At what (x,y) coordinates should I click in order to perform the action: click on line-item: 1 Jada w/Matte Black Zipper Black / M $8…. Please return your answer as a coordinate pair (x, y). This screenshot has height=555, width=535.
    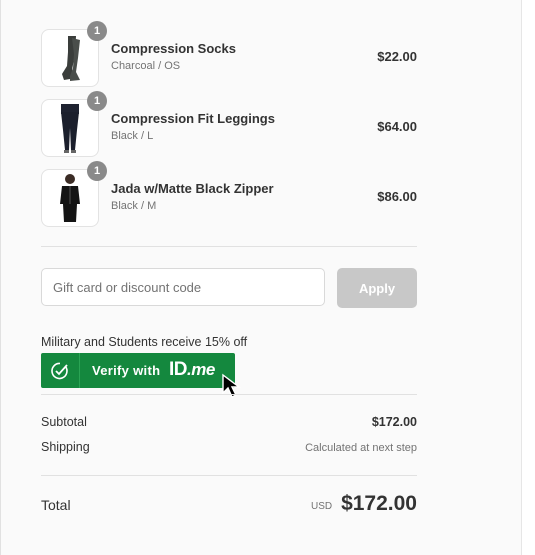
    Looking at the image, I should click on (229, 194).